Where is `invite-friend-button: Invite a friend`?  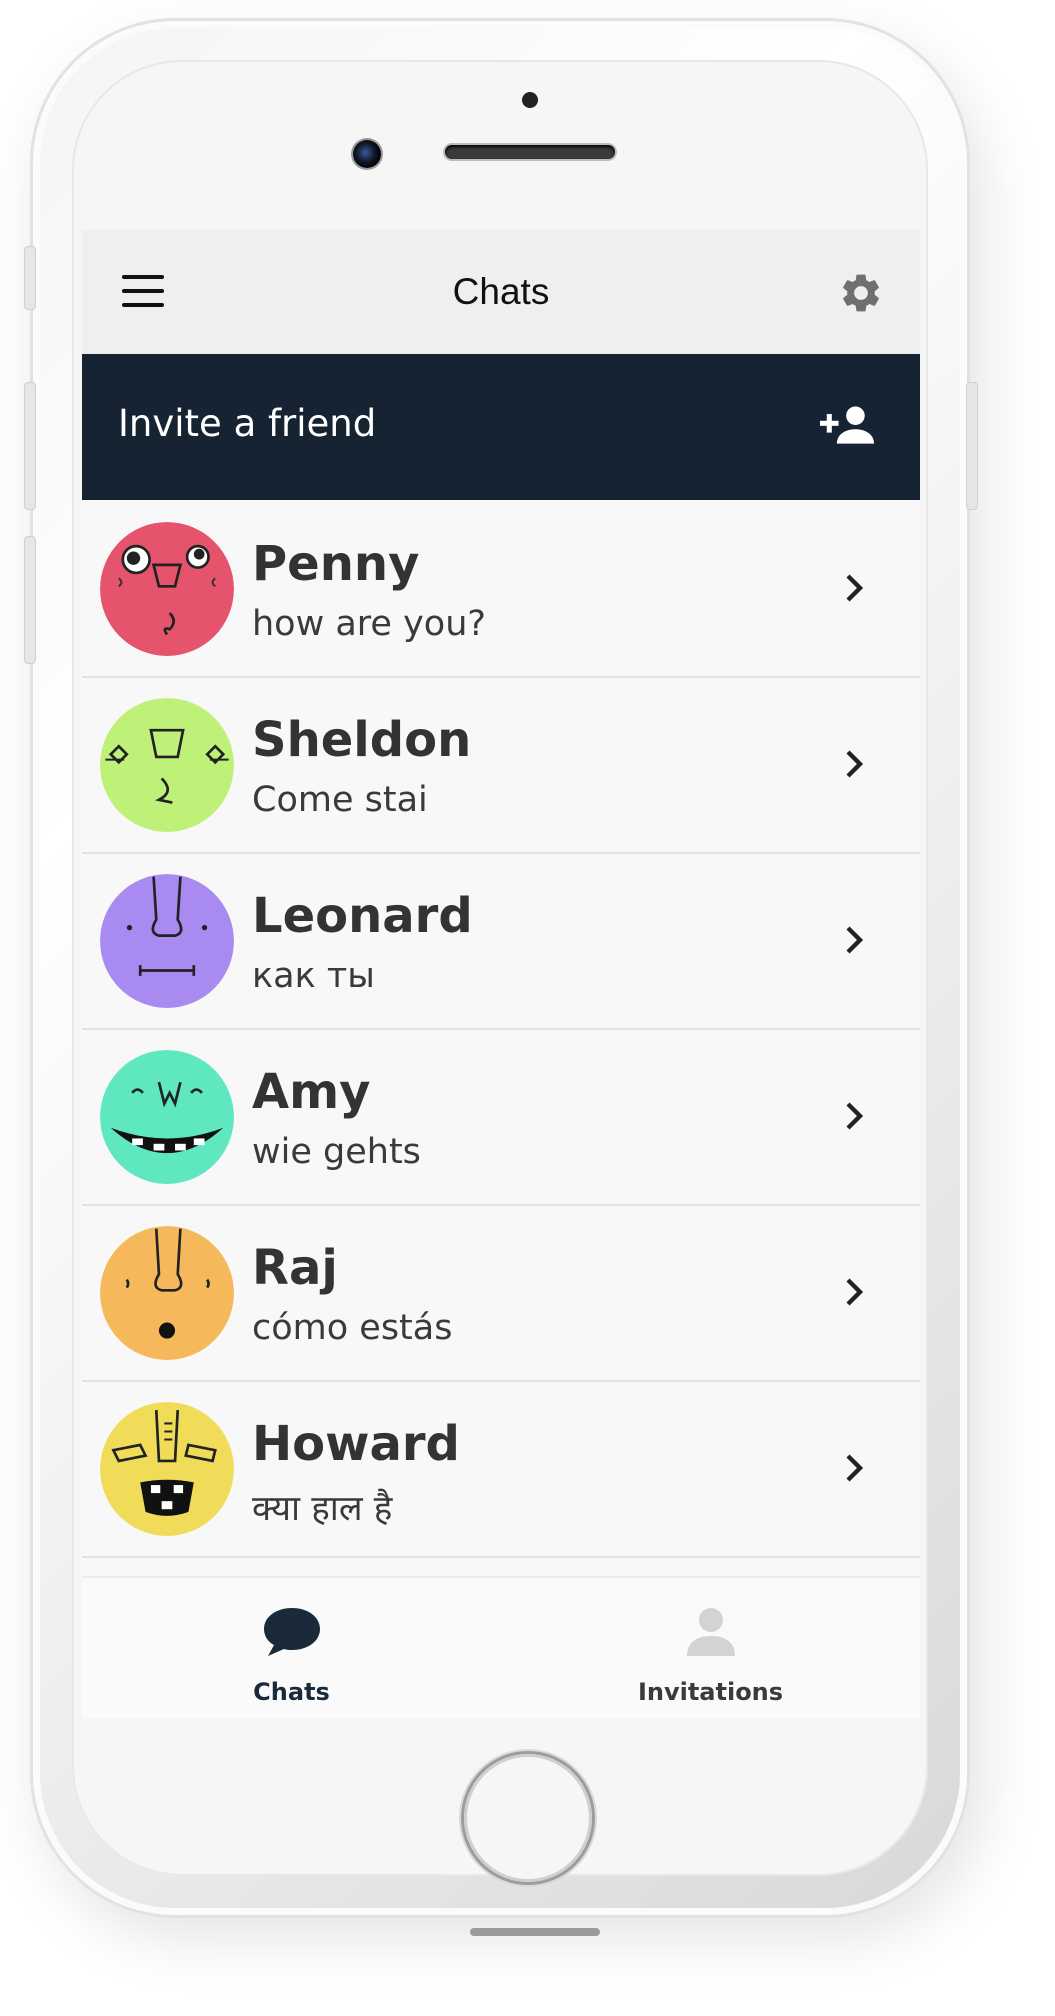
invite-friend-button: Invite a friend is located at coordinates (501, 427).